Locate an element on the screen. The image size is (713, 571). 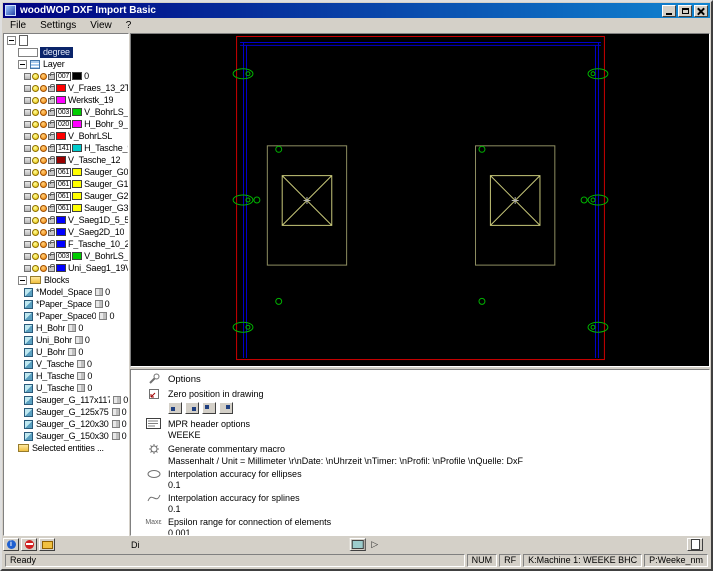
info-button: i is located at coordinates (11, 544).